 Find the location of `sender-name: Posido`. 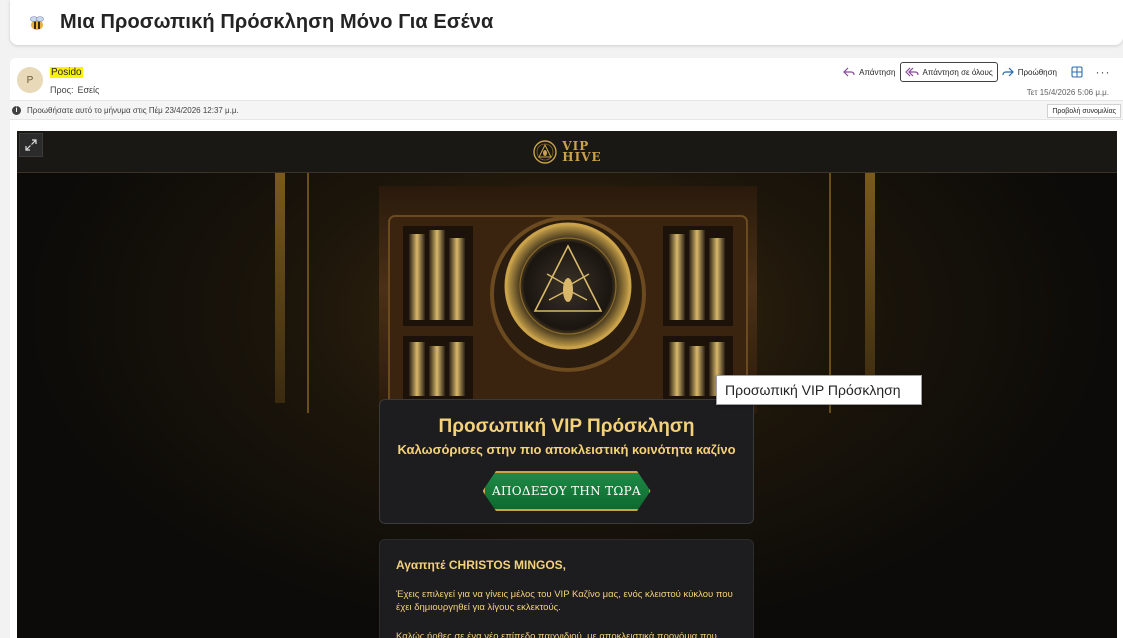

sender-name: Posido is located at coordinates (66, 72).